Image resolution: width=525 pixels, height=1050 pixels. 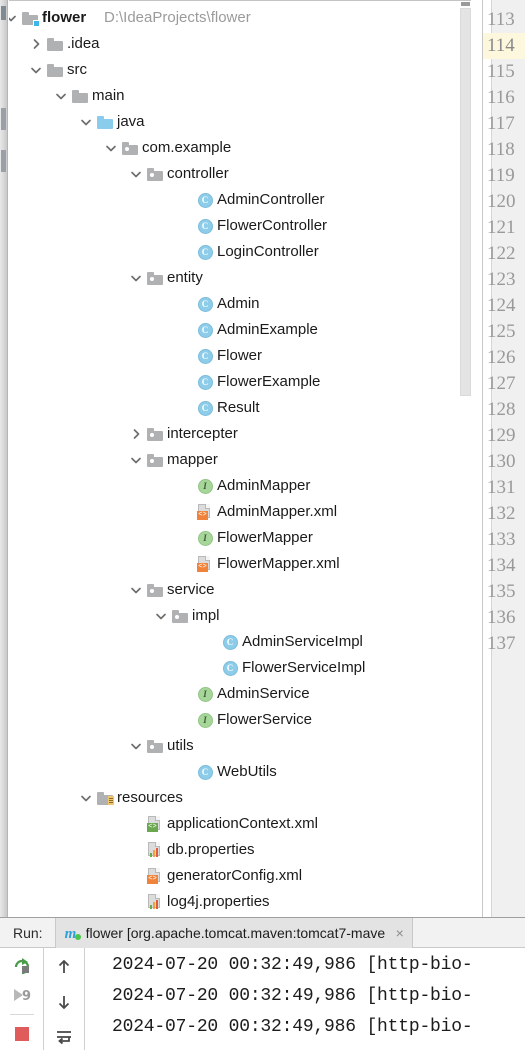 I want to click on rerun-icon, so click(x=22, y=966).